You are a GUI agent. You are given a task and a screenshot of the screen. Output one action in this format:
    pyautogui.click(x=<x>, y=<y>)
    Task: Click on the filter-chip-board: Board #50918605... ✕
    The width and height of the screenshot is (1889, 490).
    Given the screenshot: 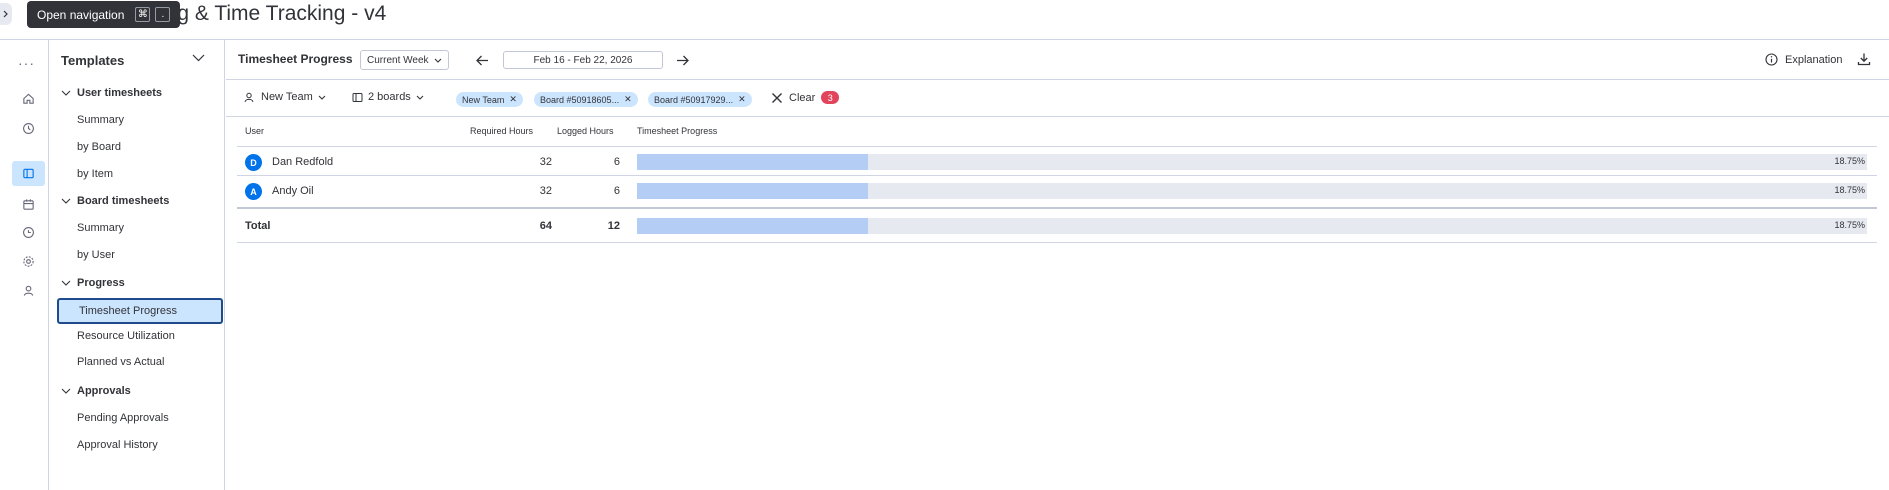 What is the action you would take?
    pyautogui.click(x=586, y=99)
    